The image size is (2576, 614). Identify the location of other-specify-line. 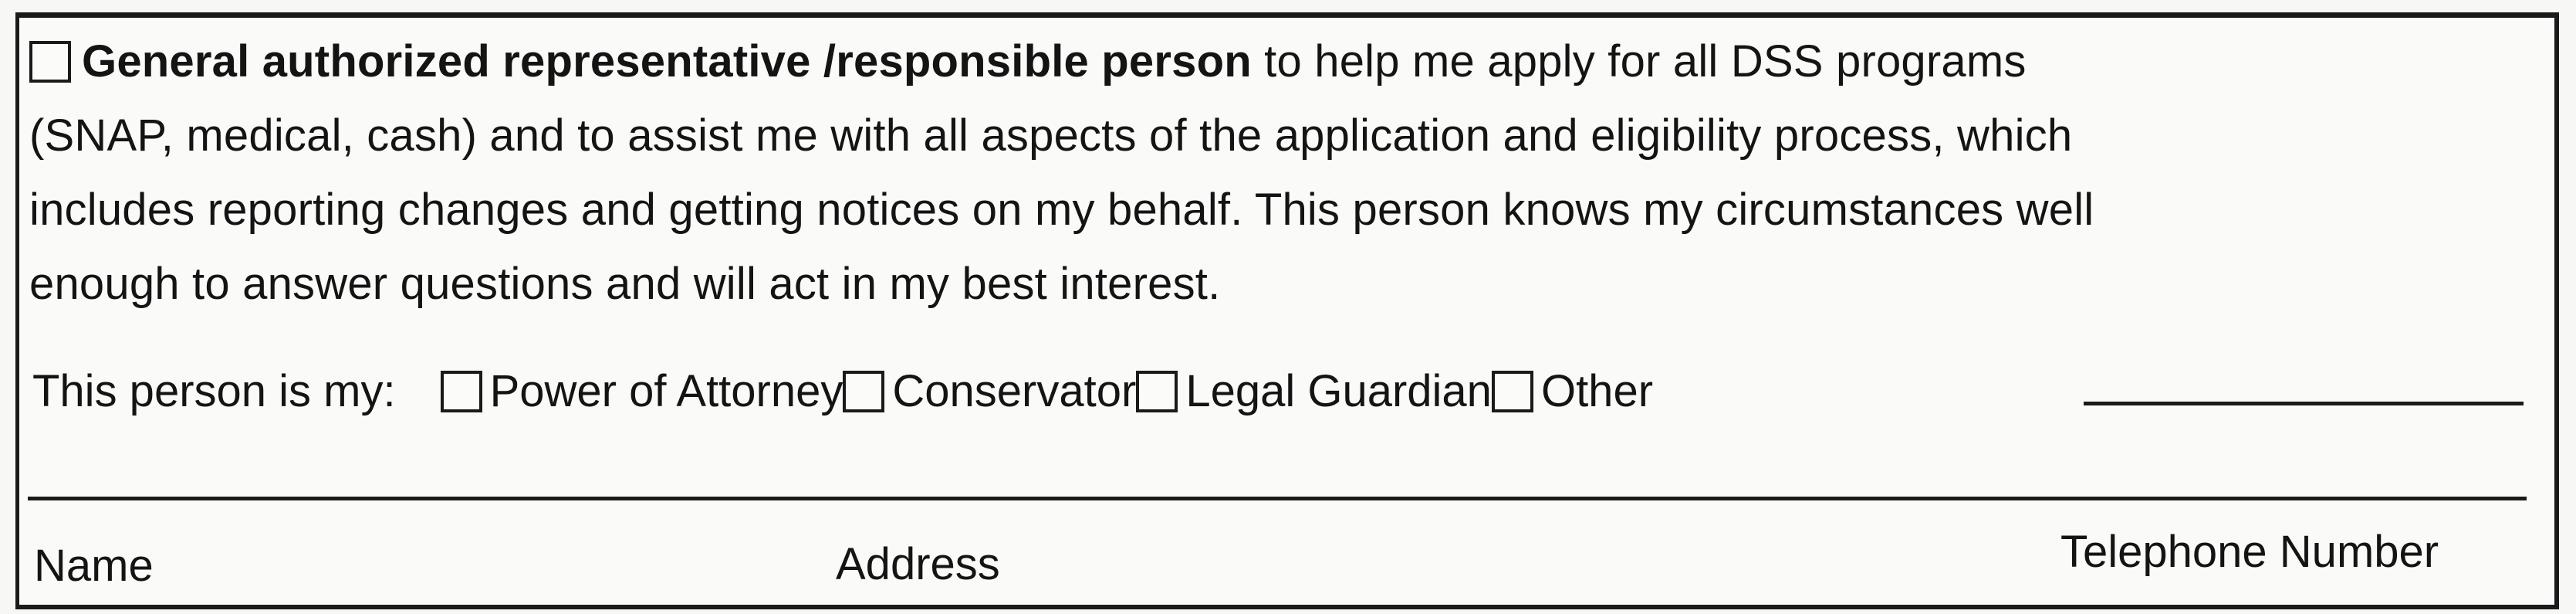
(2304, 403).